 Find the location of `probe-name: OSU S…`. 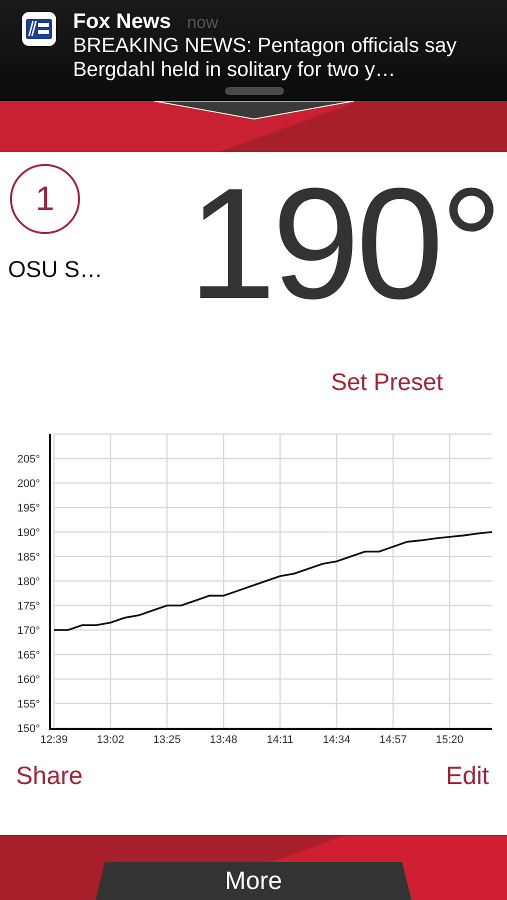

probe-name: OSU S… is located at coordinates (55, 269).